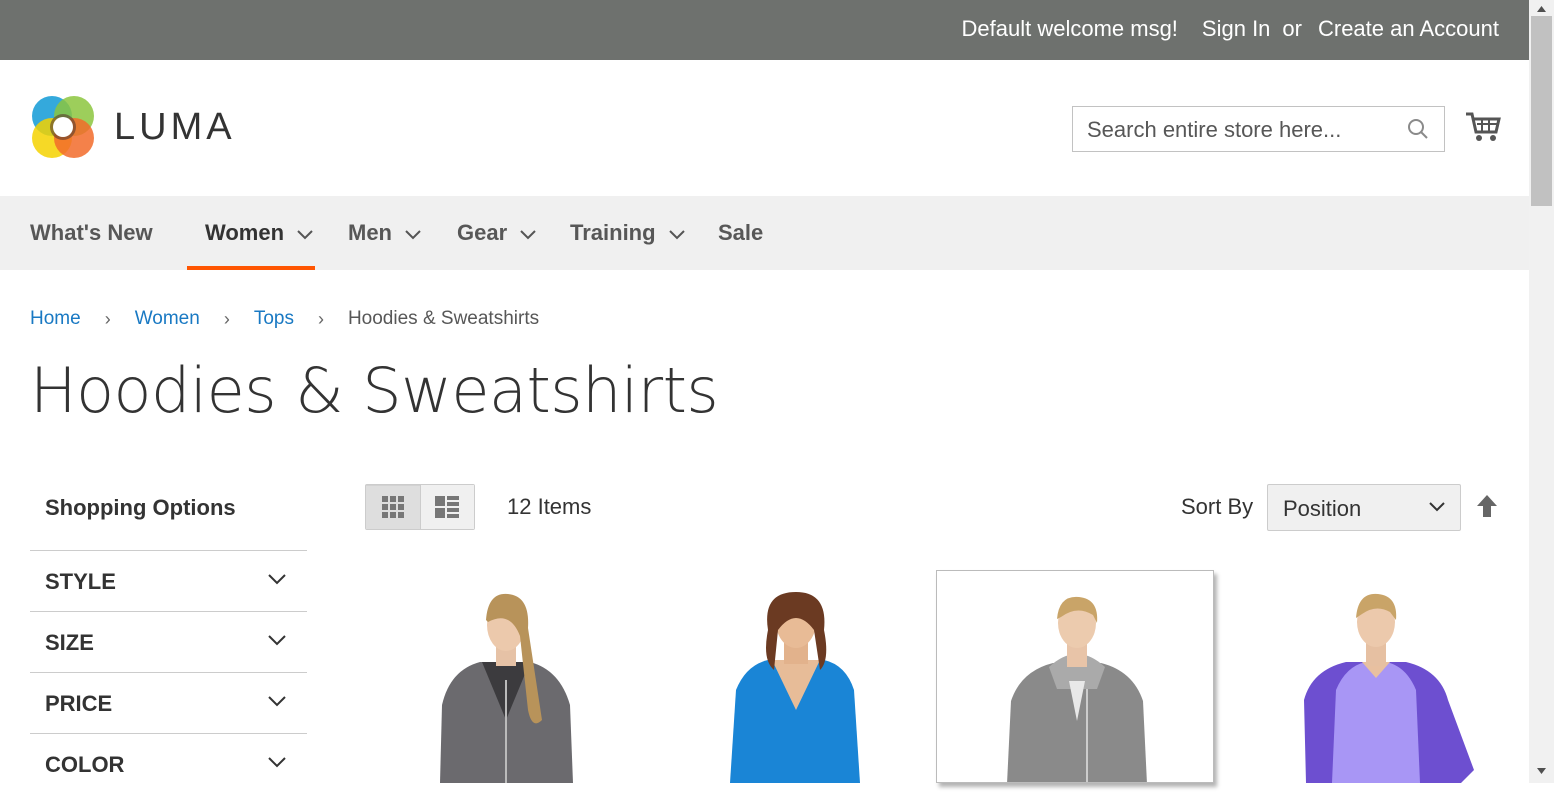 The height and width of the screenshot is (794, 1554). I want to click on nav-item-training: Training, so click(628, 233).